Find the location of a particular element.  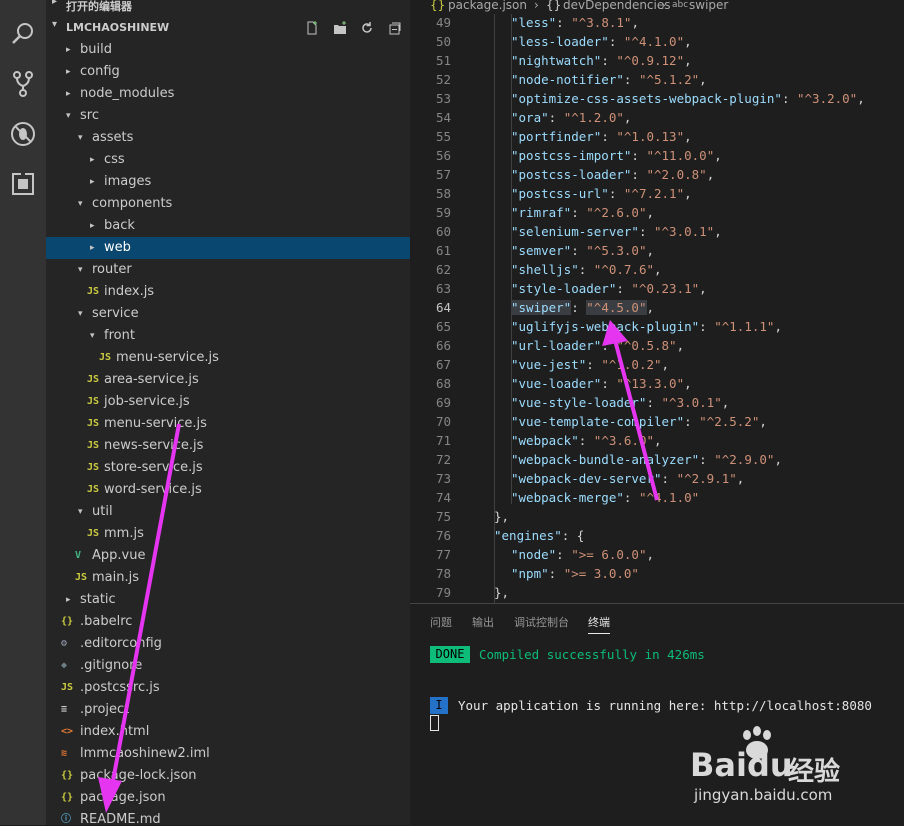

code-line: 58 "postcss-url": "^7.2.1", is located at coordinates (657, 194).